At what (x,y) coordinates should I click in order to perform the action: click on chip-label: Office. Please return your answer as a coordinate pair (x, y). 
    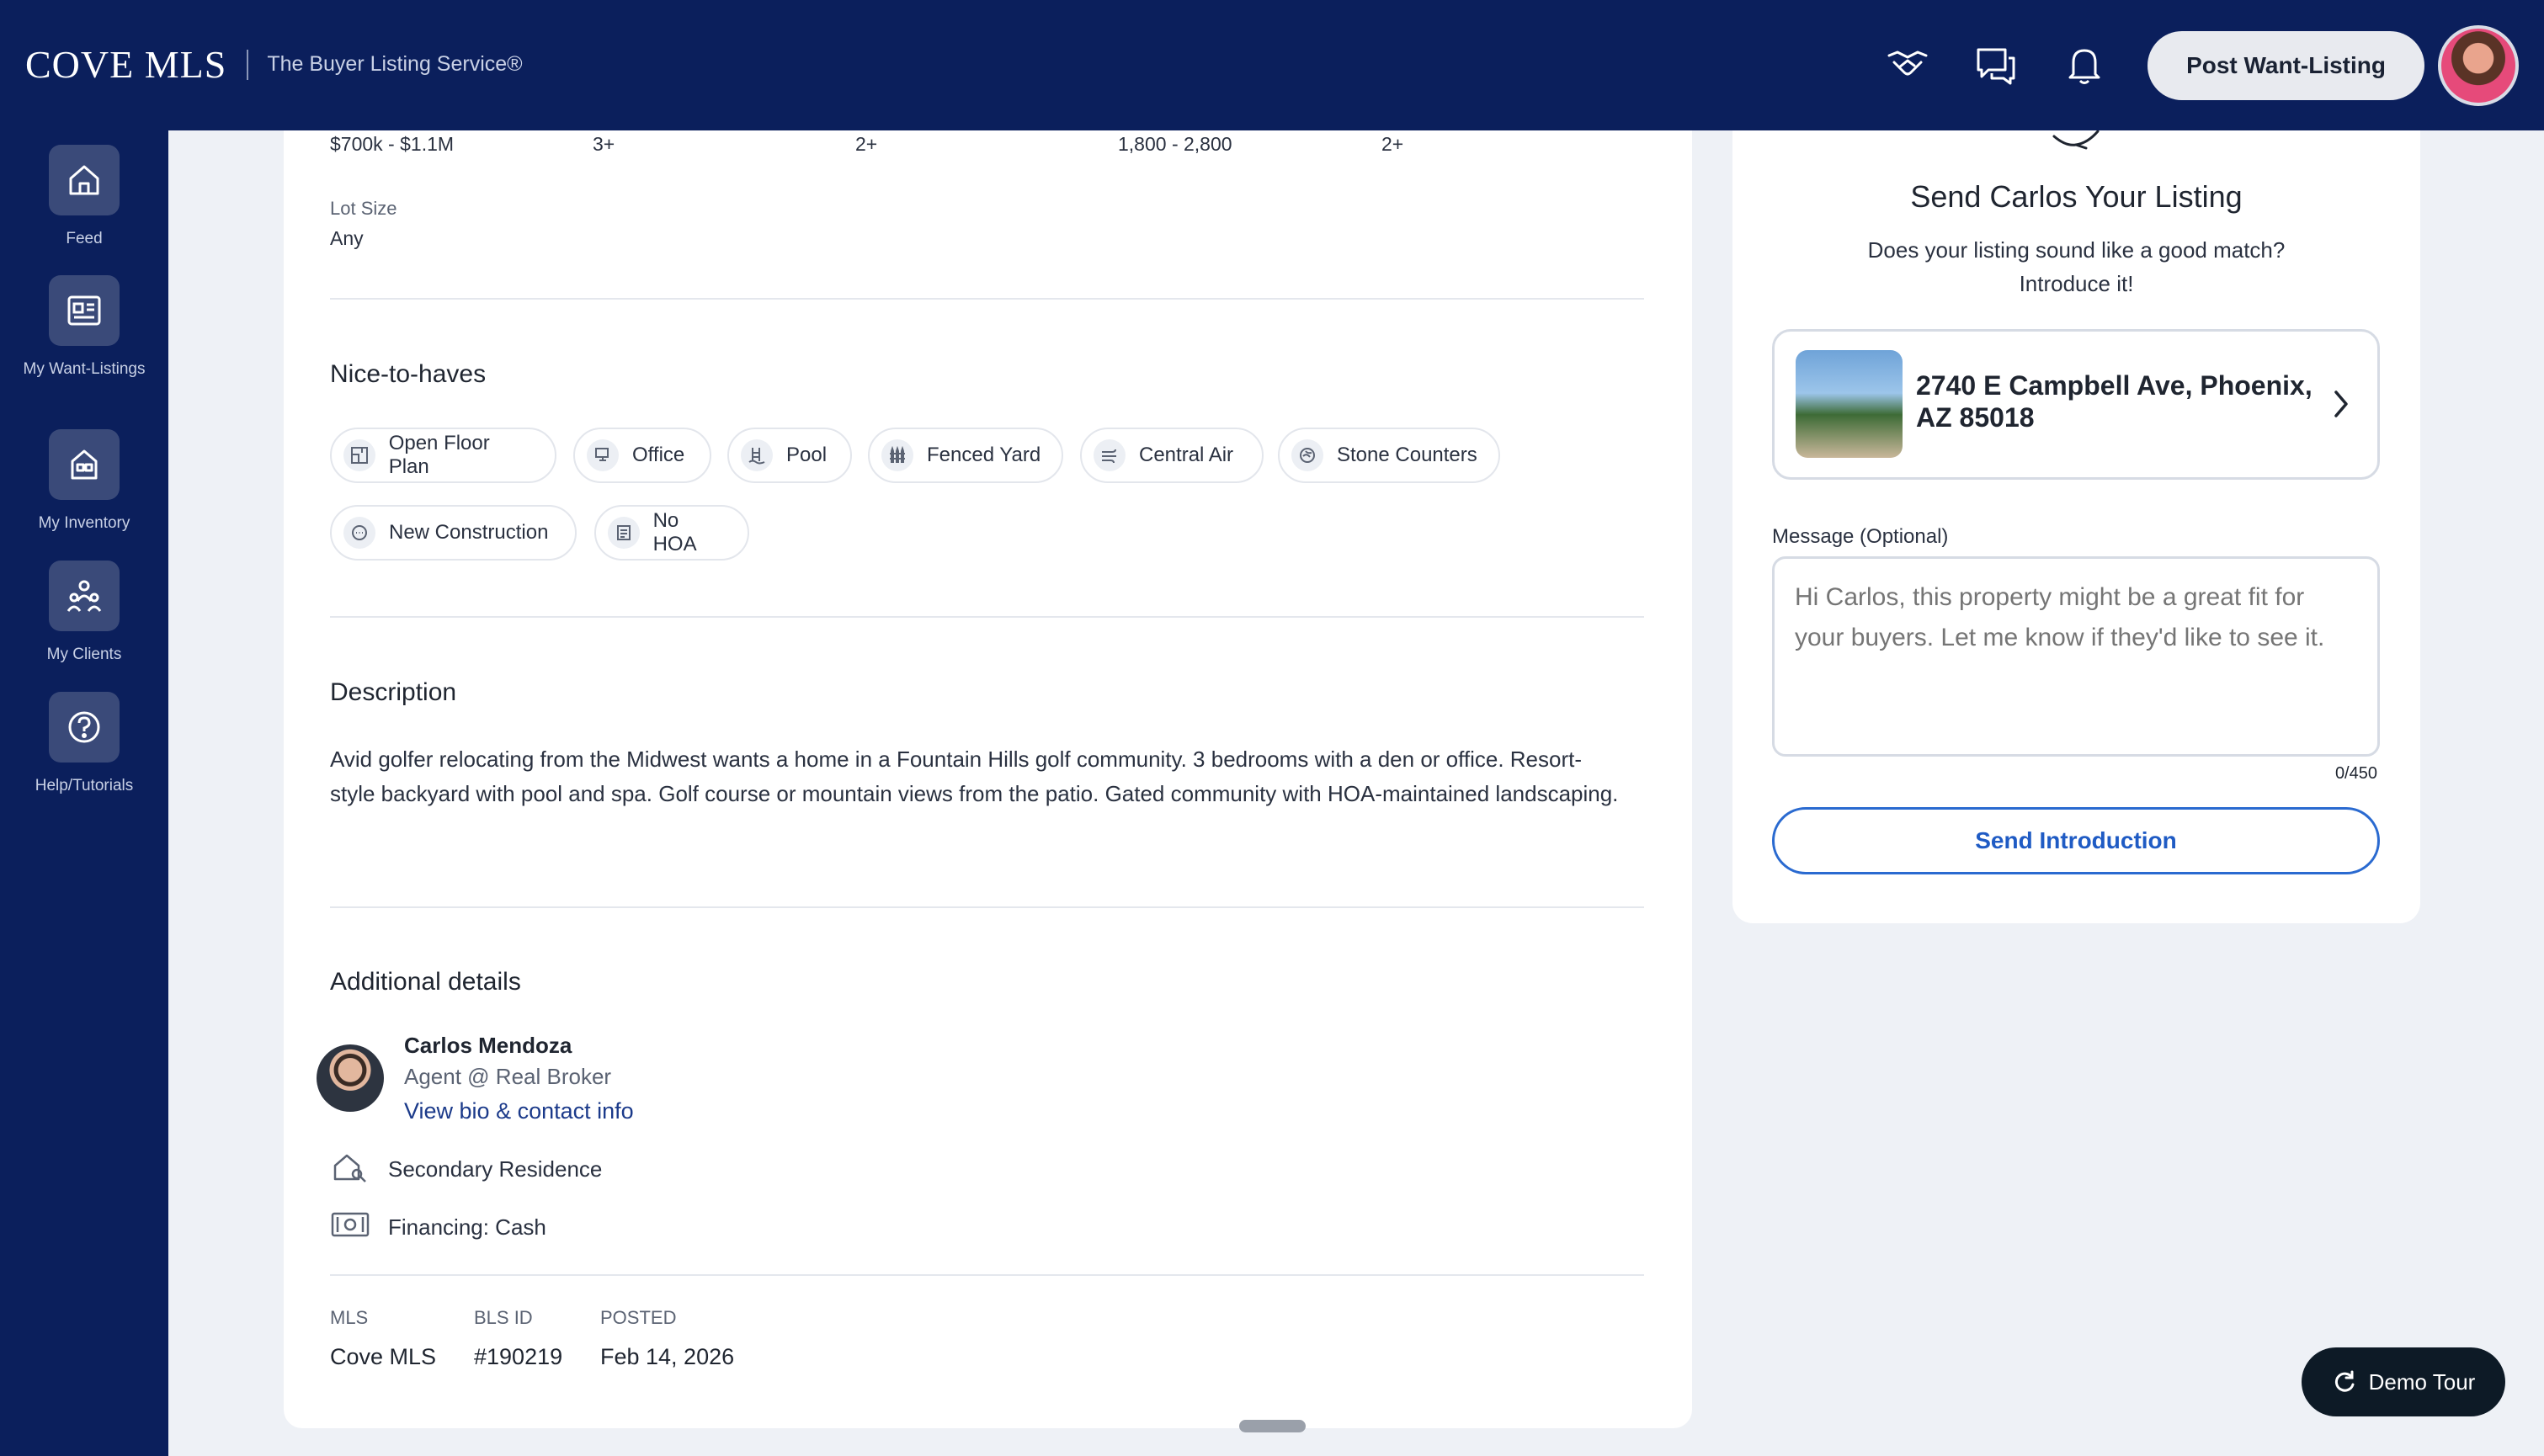
    Looking at the image, I should click on (658, 455).